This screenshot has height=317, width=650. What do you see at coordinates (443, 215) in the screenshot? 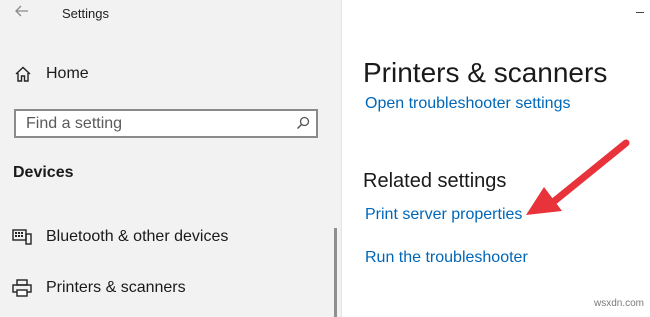
I see `print-server-properties-link: Print server properties` at bounding box center [443, 215].